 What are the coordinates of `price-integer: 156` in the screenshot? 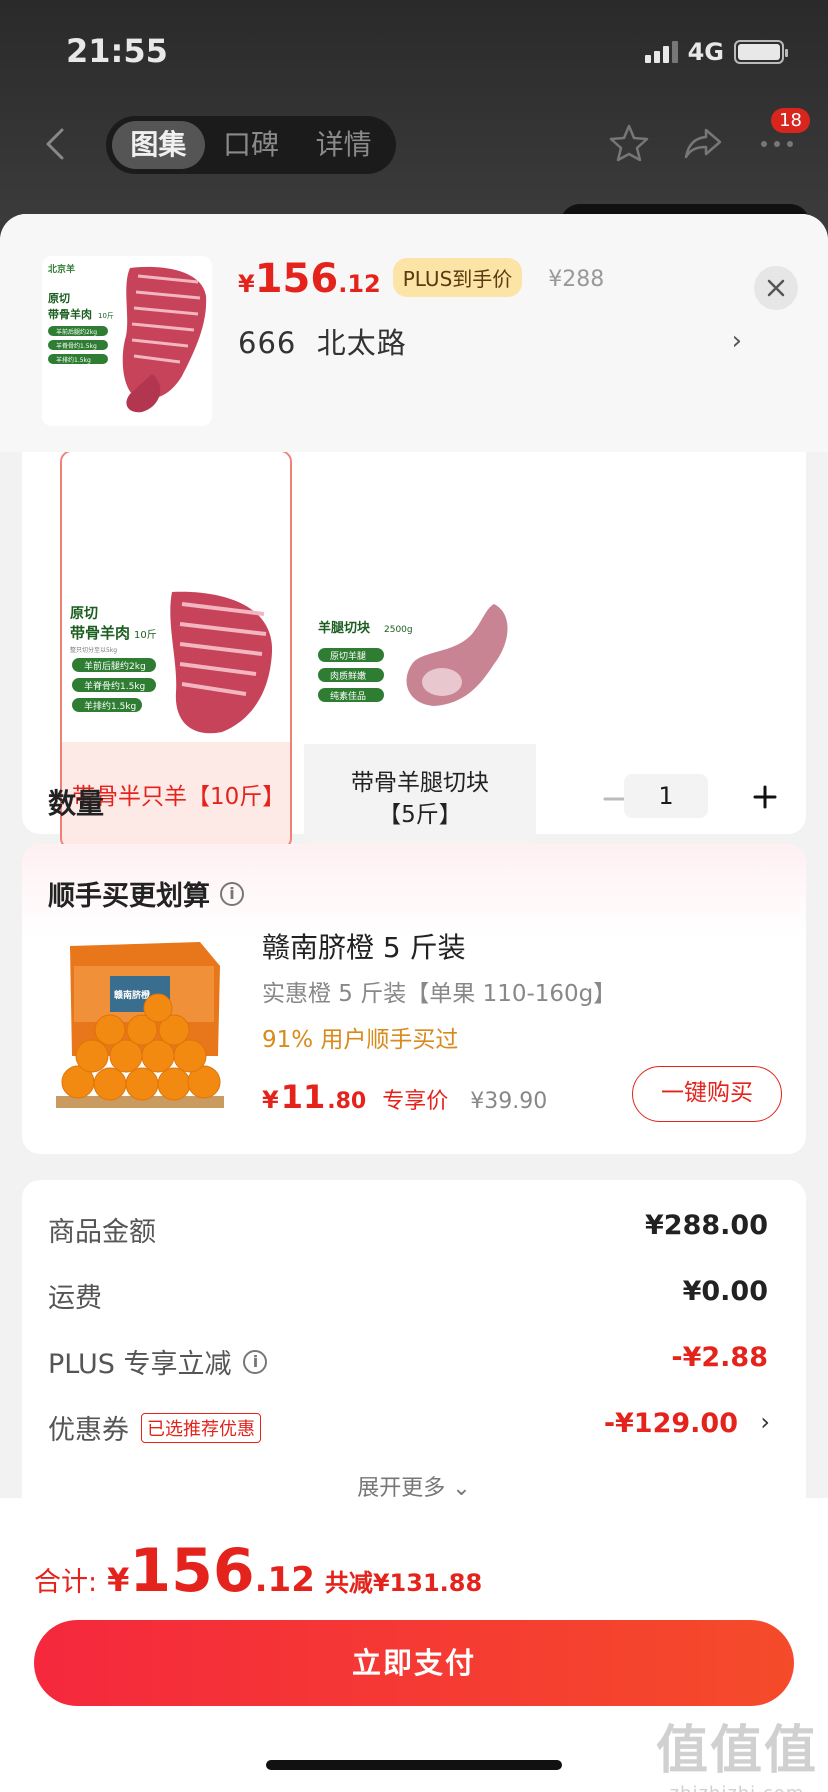 It's located at (296, 279).